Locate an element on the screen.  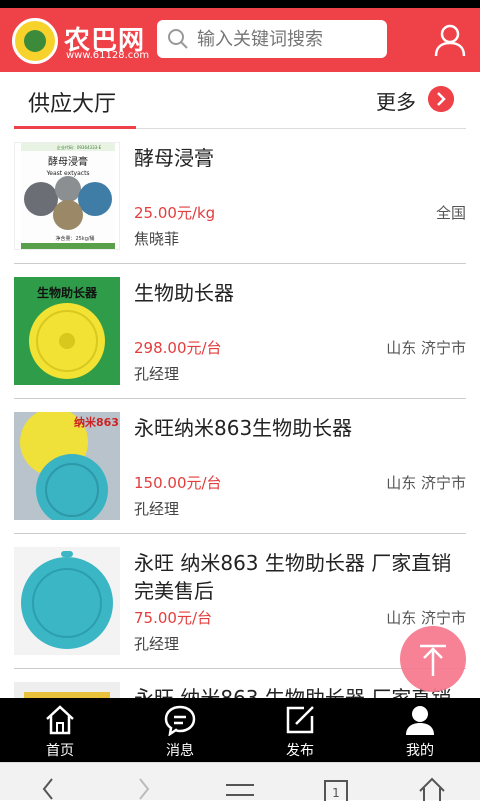
tab-publish: 发布 is located at coordinates (300, 730).